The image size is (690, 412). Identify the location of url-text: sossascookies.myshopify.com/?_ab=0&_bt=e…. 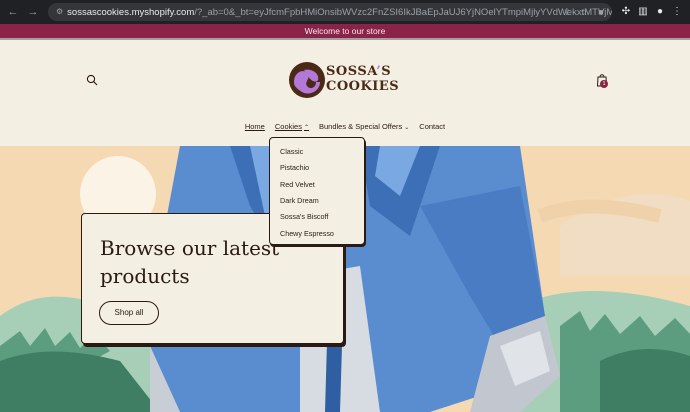
(339, 12).